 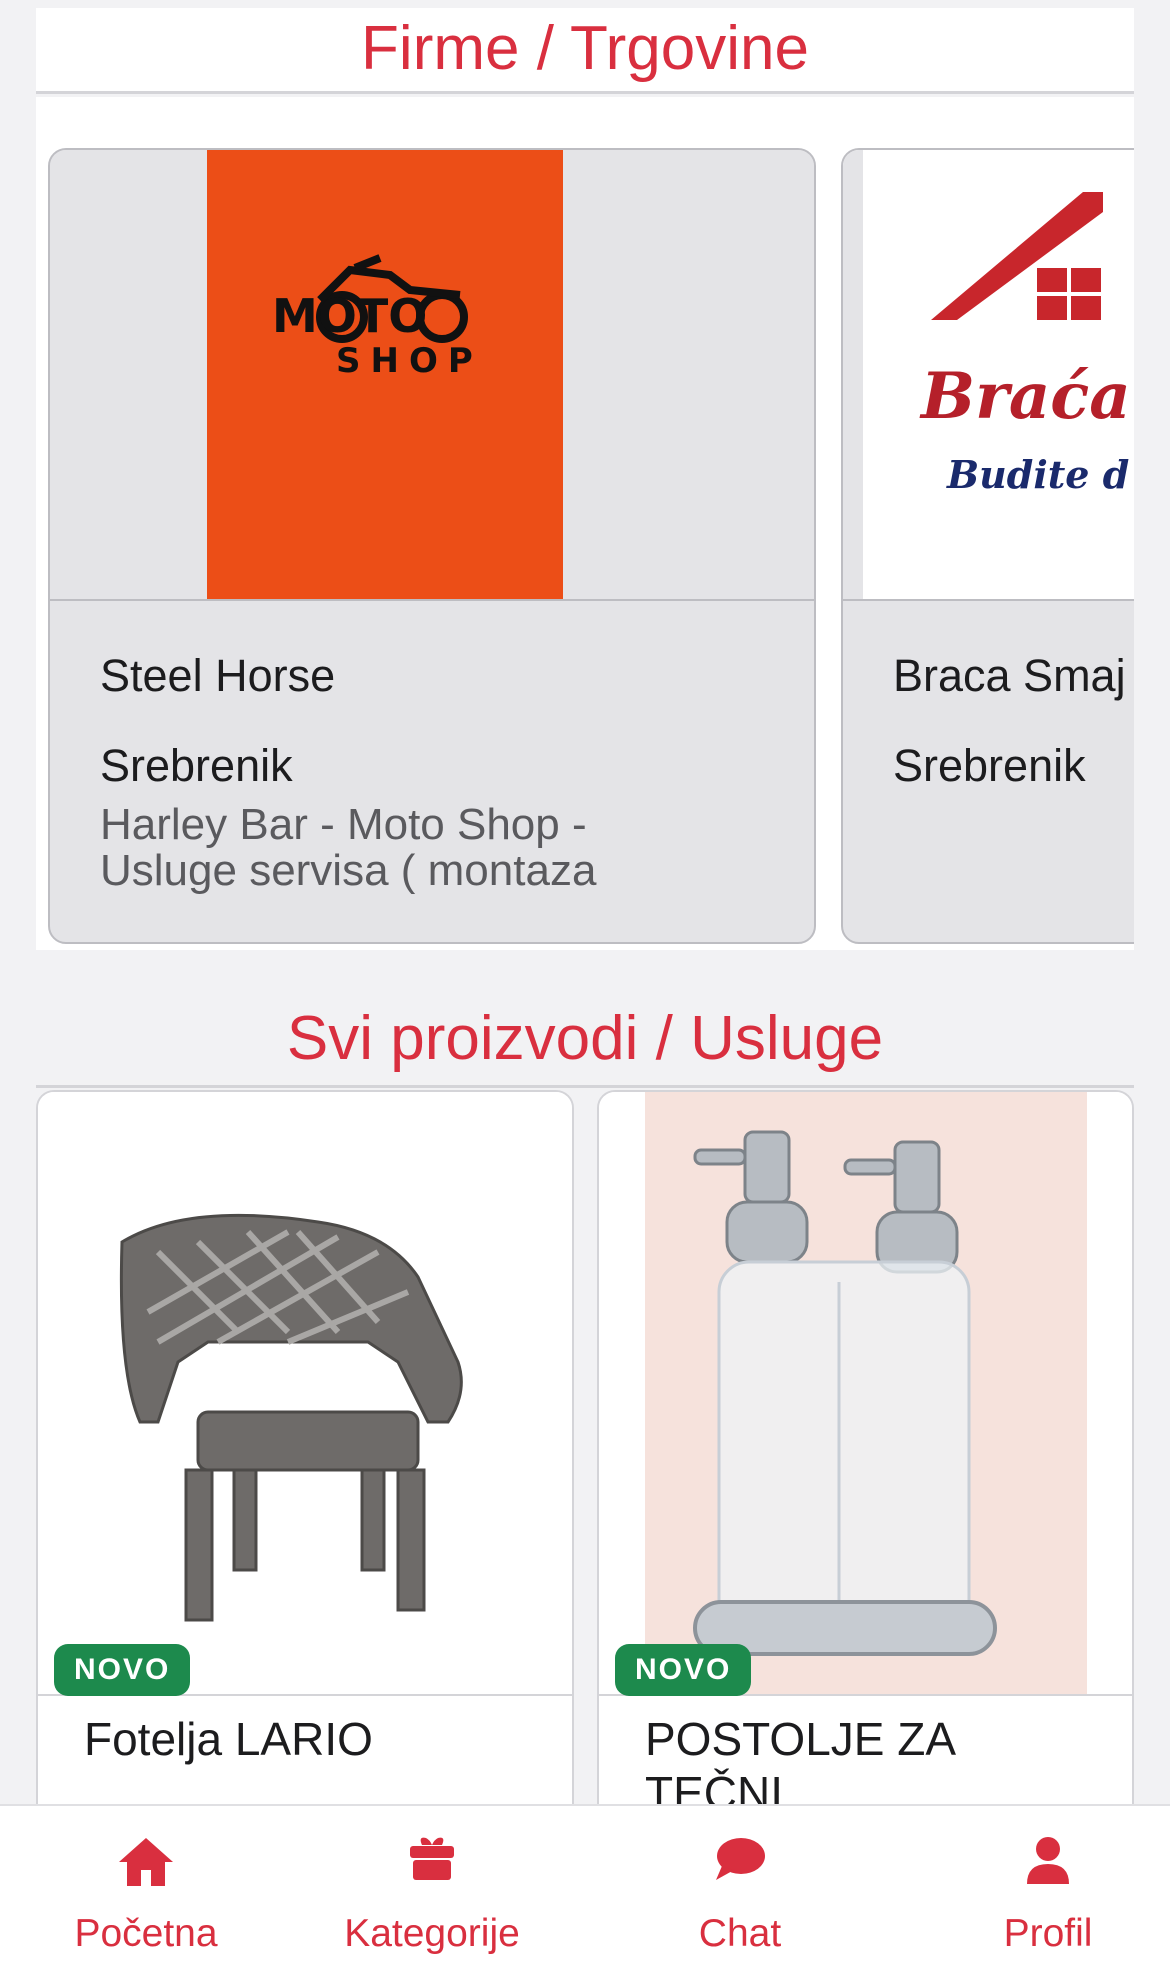 What do you see at coordinates (740, 1896) in the screenshot?
I see `tab-chat: Chat` at bounding box center [740, 1896].